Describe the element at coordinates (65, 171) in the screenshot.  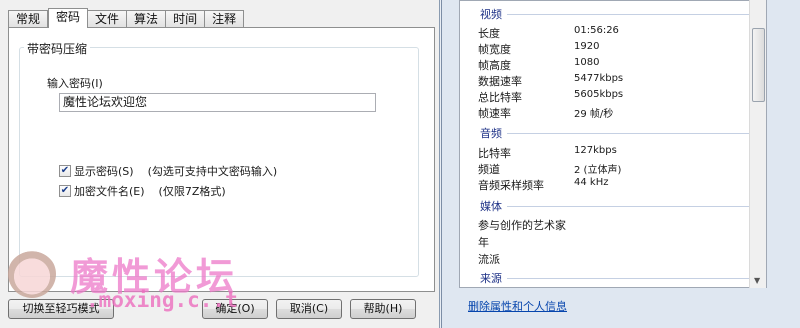
I see `show-password-checkbox: ✔` at that location.